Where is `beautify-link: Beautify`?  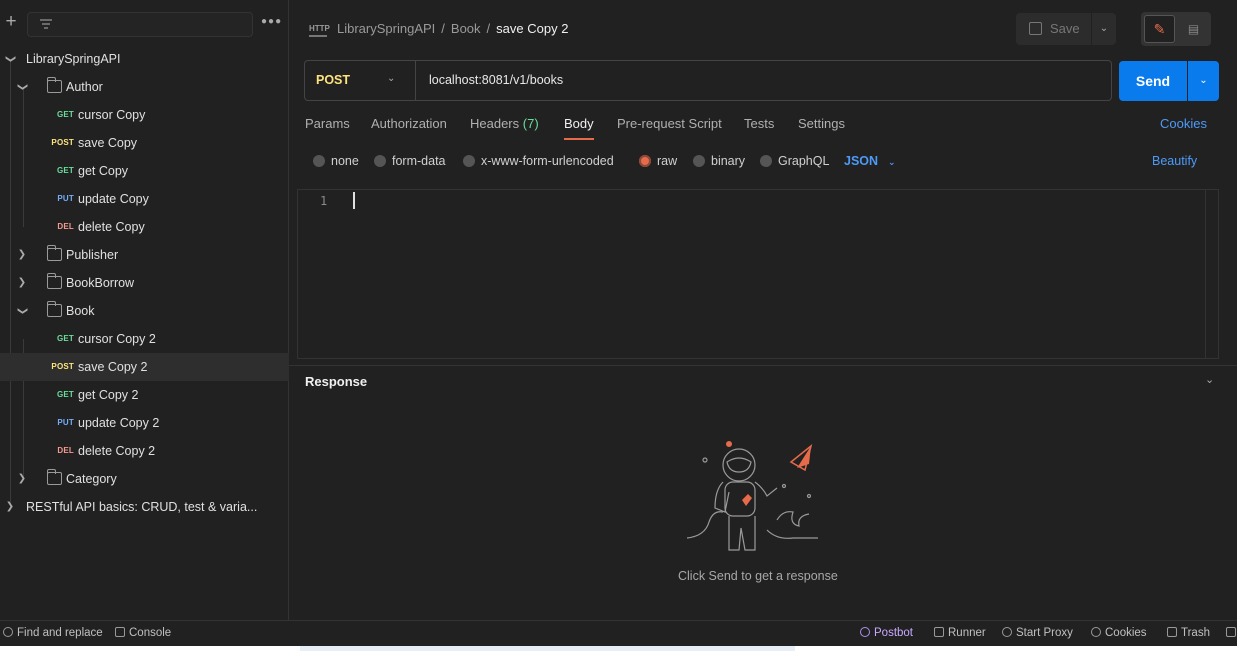
beautify-link: Beautify is located at coordinates (1174, 161).